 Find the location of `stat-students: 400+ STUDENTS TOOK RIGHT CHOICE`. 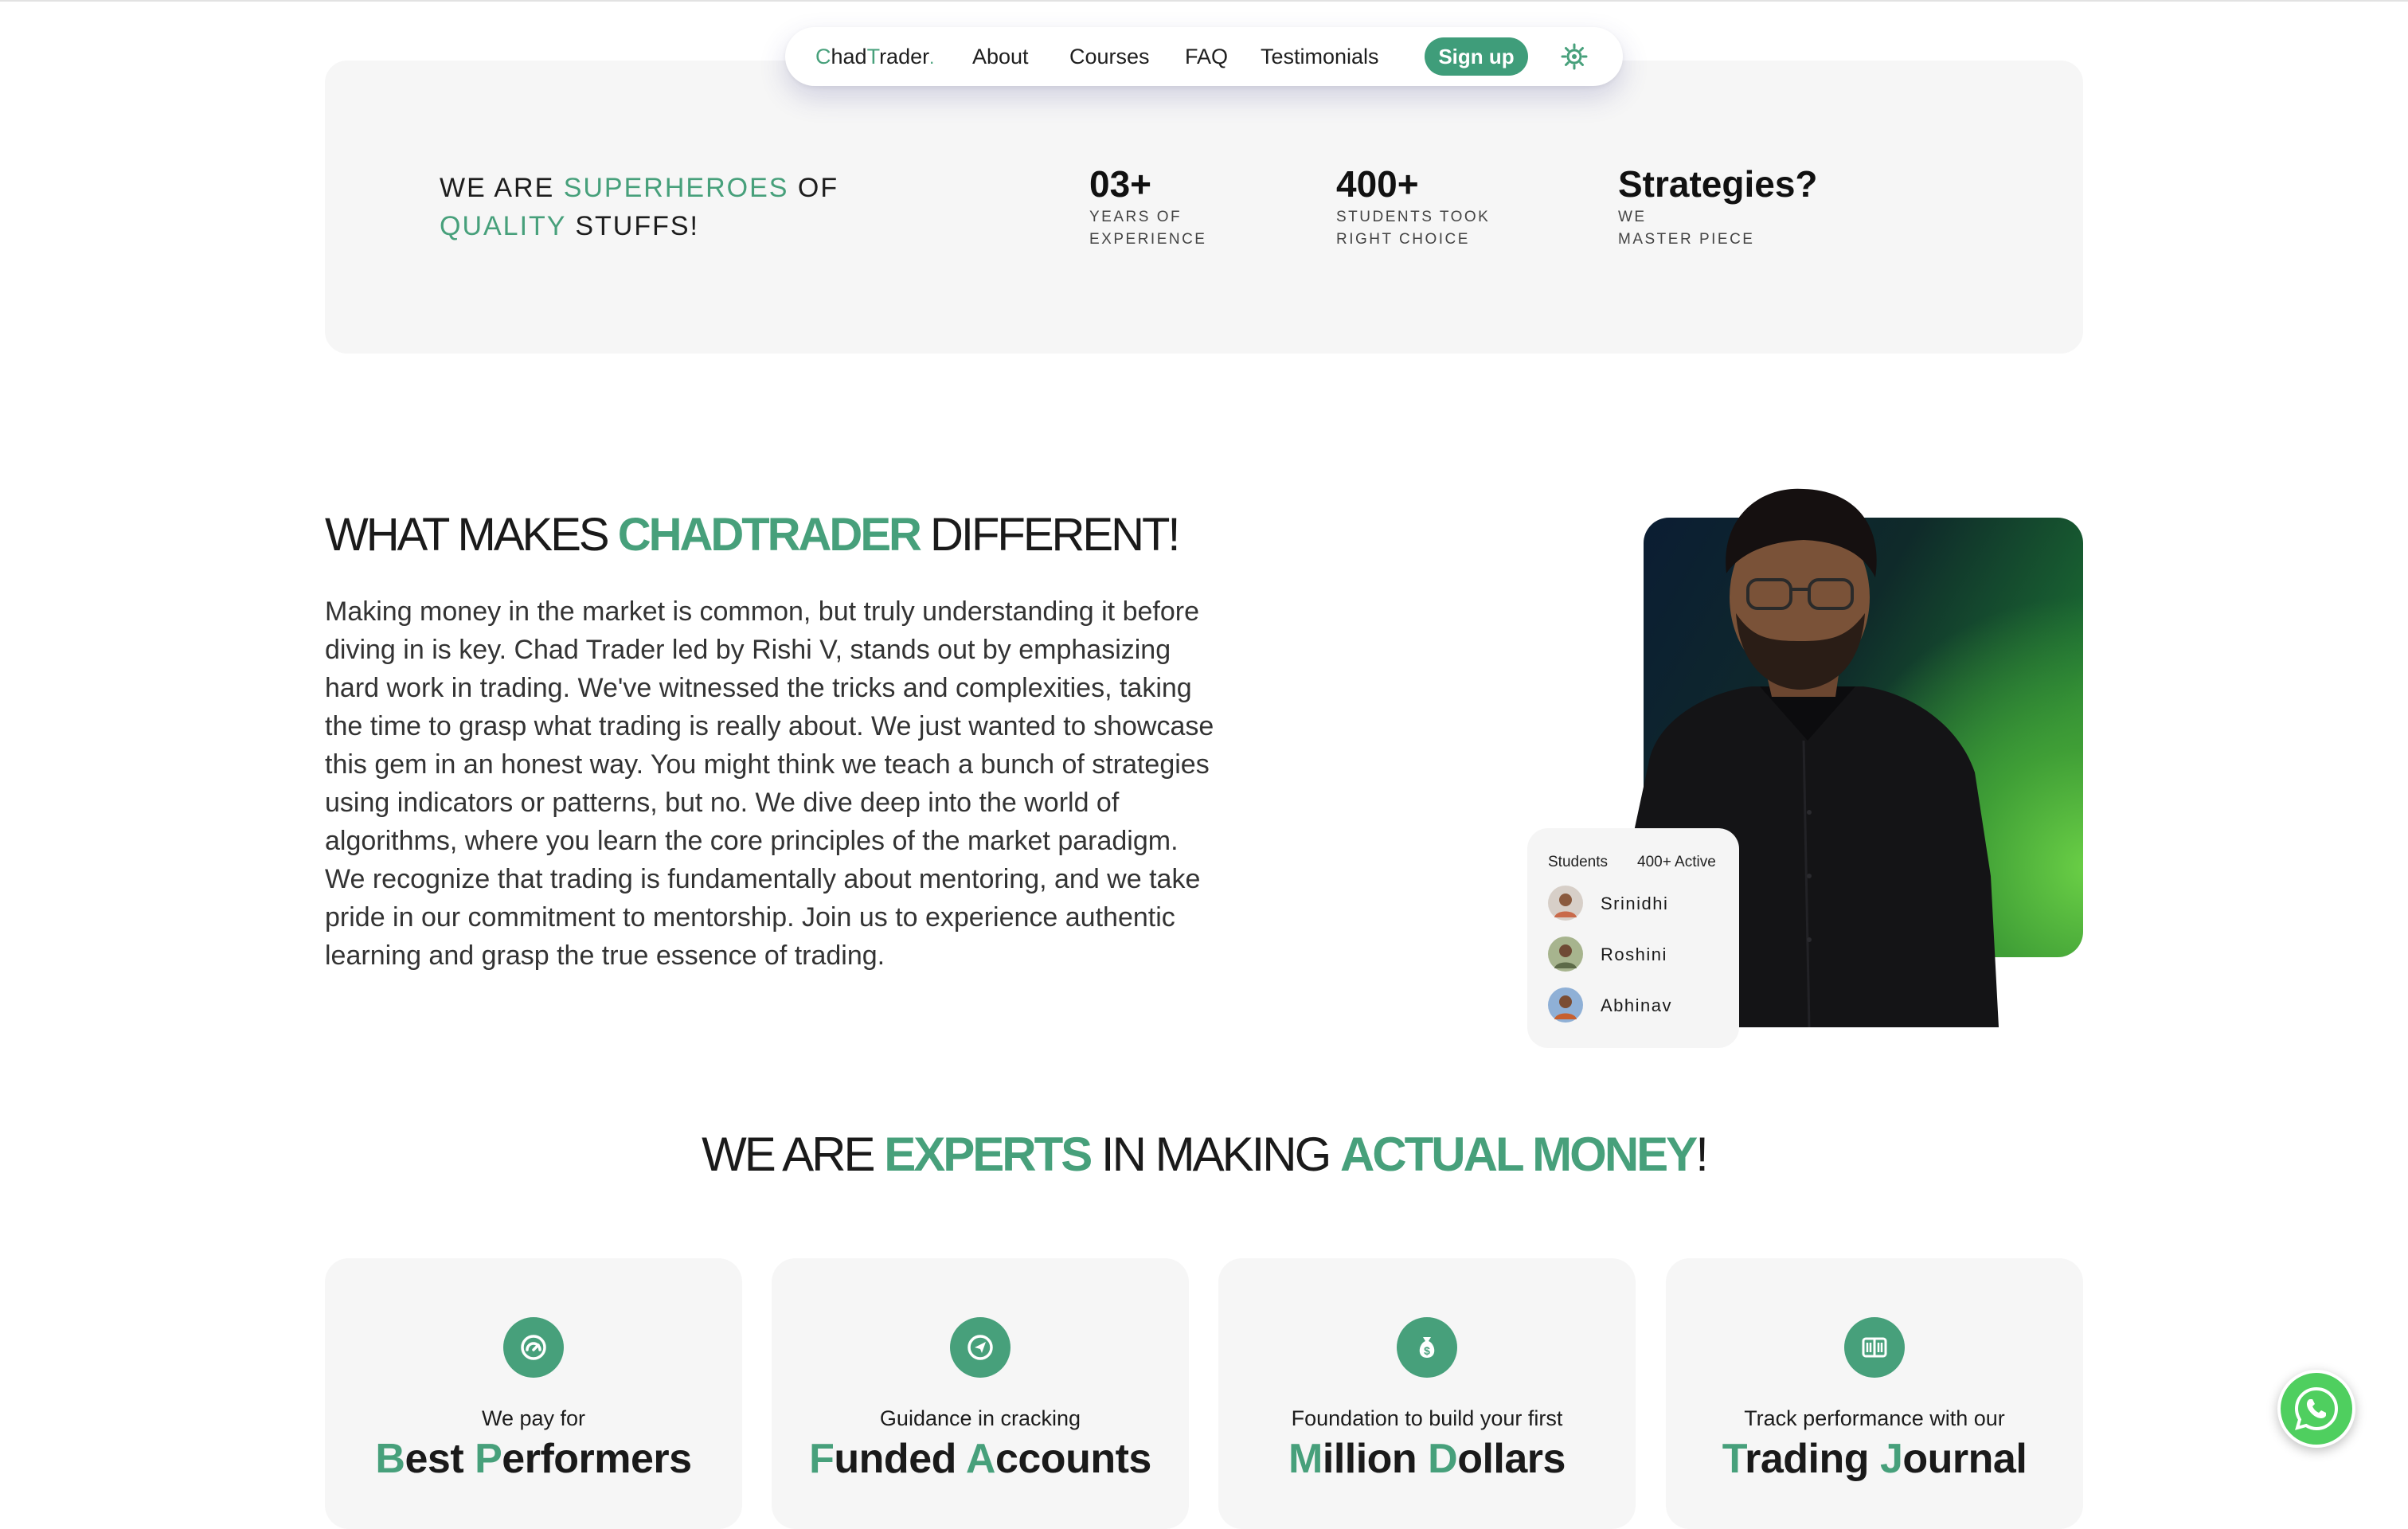

stat-students: 400+ STUDENTS TOOK RIGHT CHOICE is located at coordinates (1413, 206).